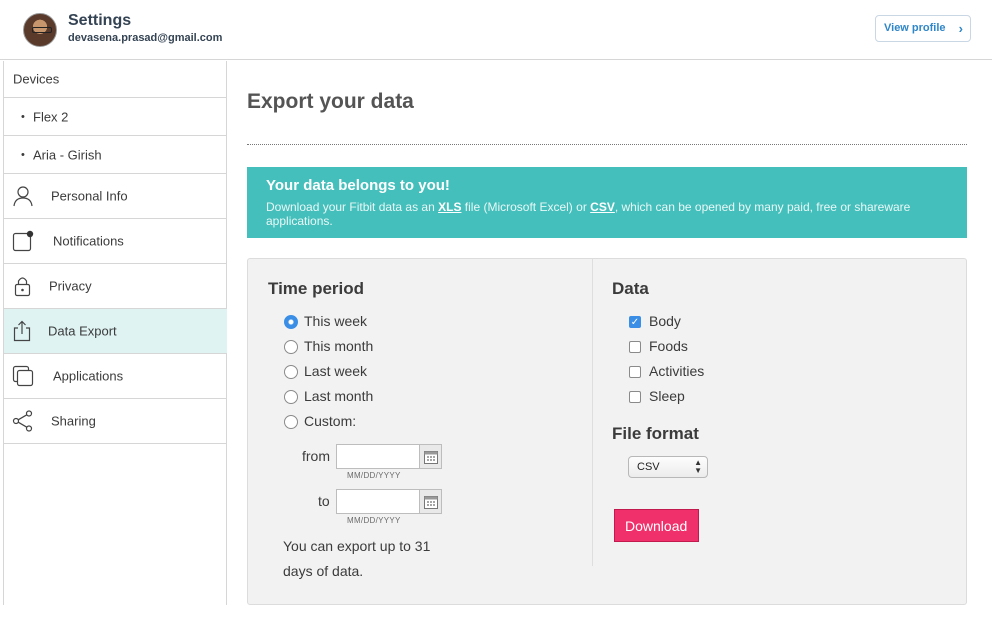 This screenshot has width=994, height=622. What do you see at coordinates (51, 116) in the screenshot?
I see `device-label: Flex 2` at bounding box center [51, 116].